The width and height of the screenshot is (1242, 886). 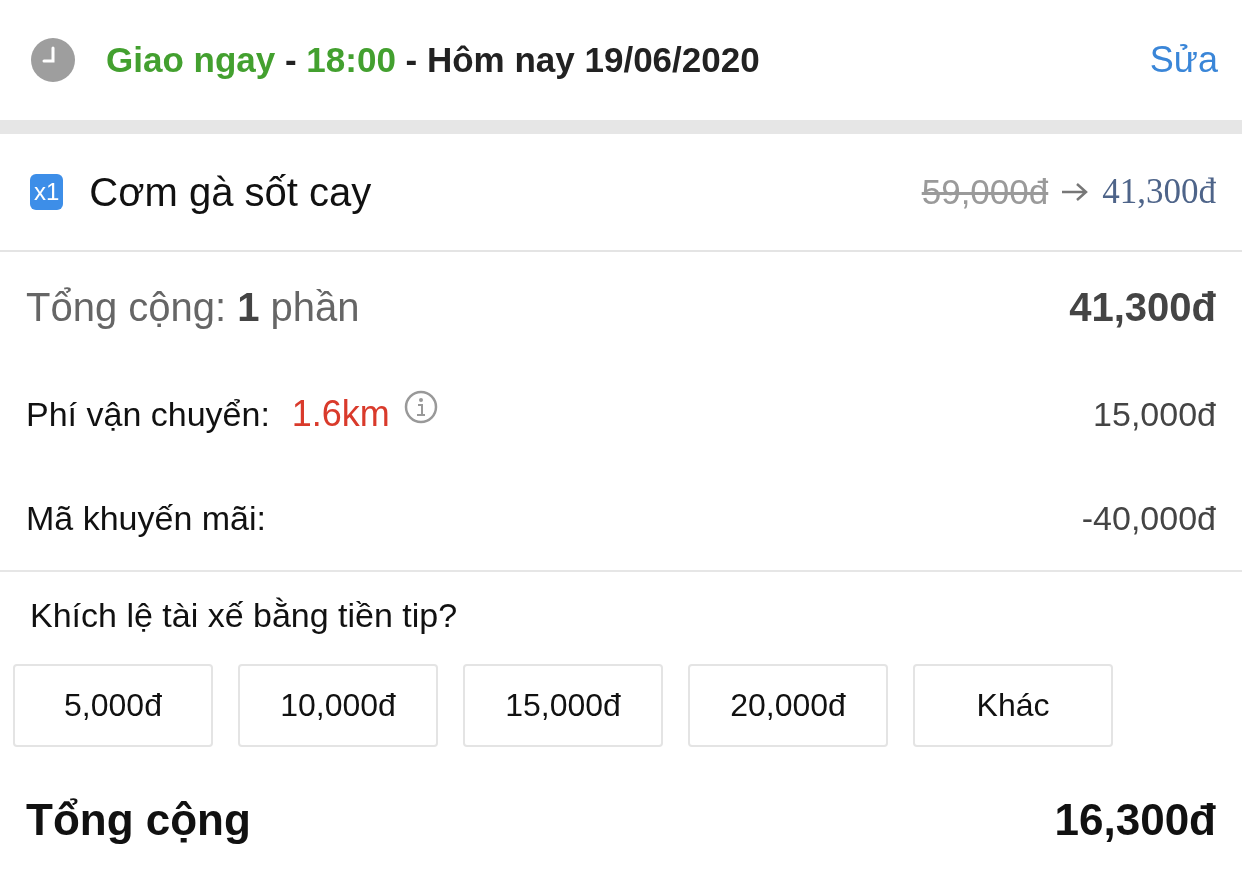 What do you see at coordinates (1142, 307) in the screenshot?
I see `subtotal-value: 41,300đ` at bounding box center [1142, 307].